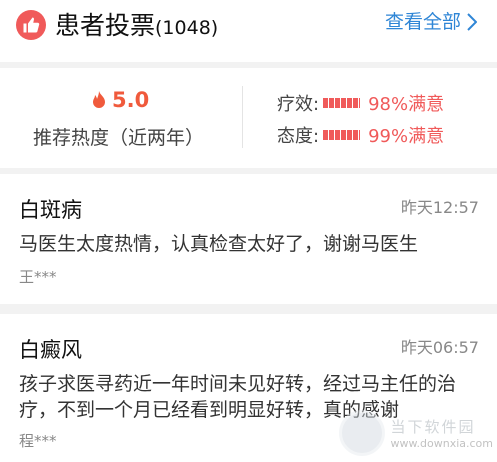  What do you see at coordinates (472, 22) in the screenshot?
I see `chevron-right-icon` at bounding box center [472, 22].